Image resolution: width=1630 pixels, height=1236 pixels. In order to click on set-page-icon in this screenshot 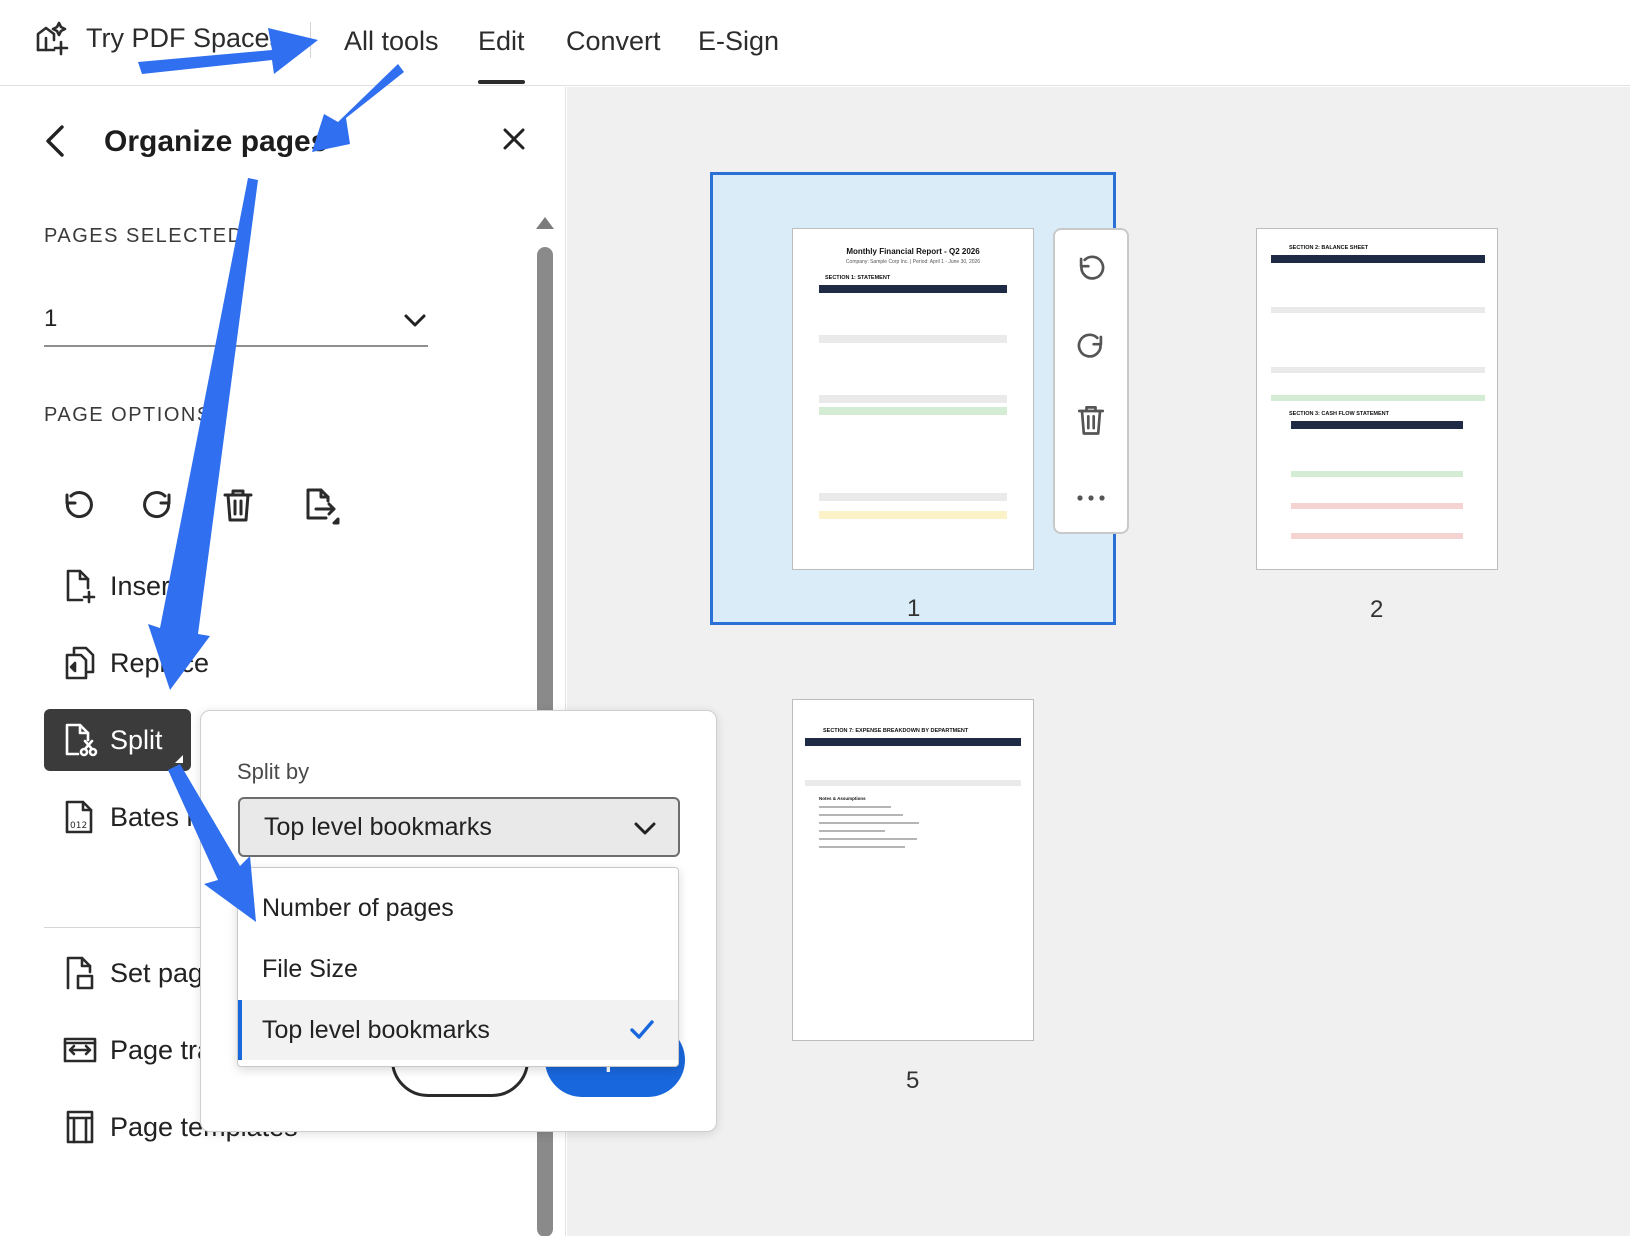, I will do `click(80, 973)`.